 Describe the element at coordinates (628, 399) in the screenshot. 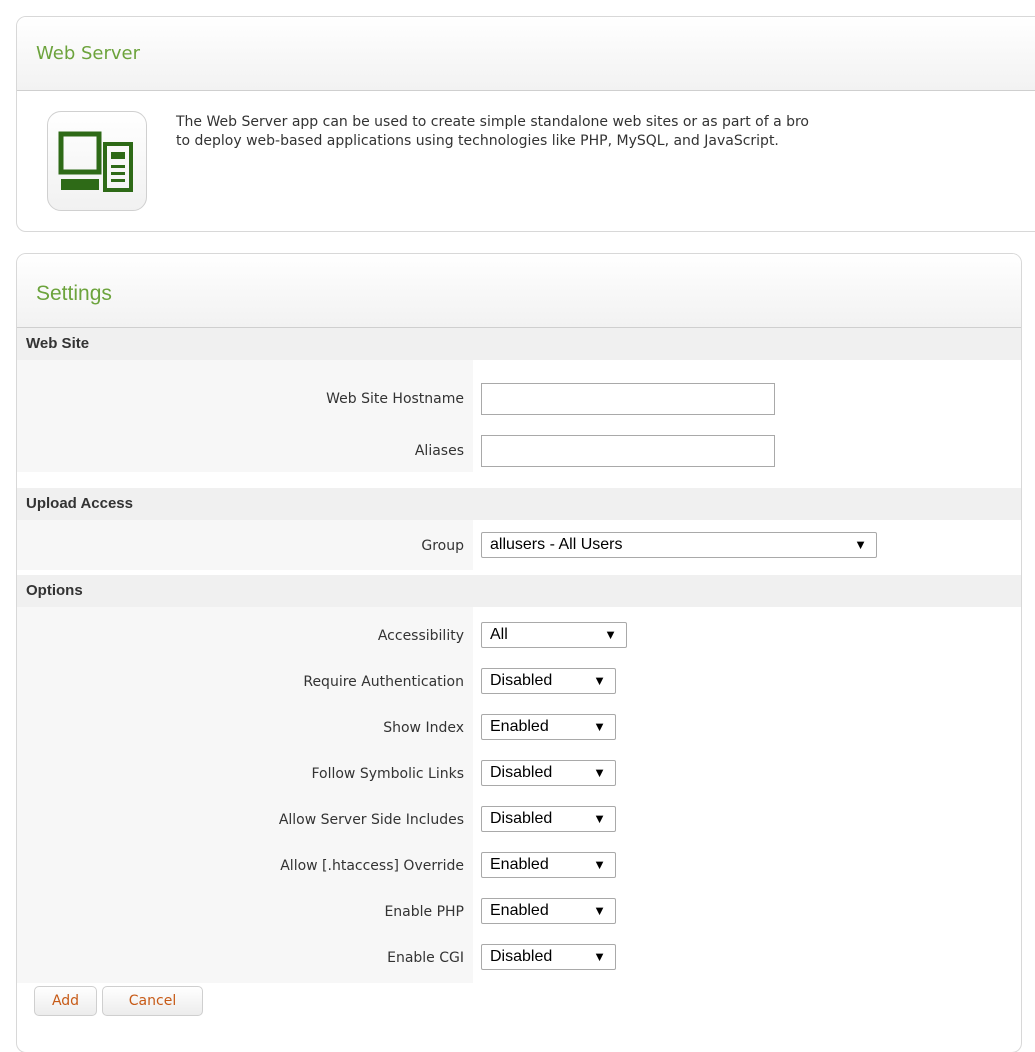

I see `hostname-input` at that location.